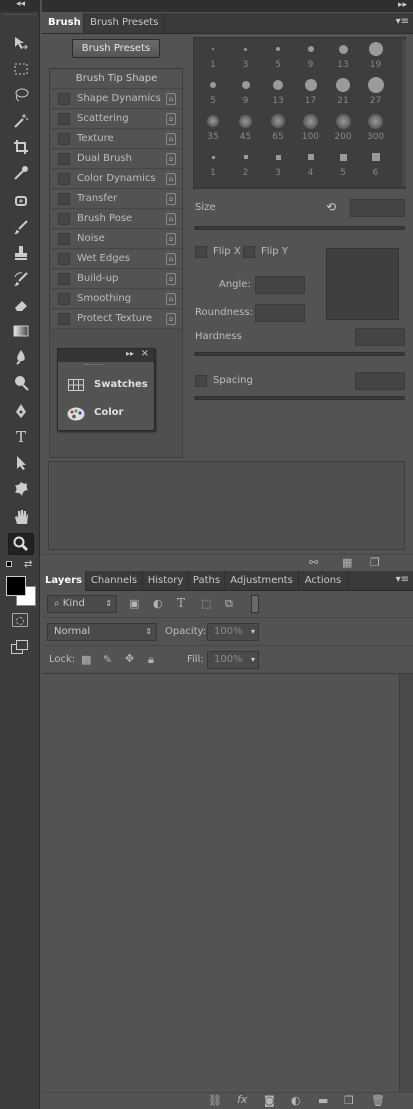 The height and width of the screenshot is (1109, 413). What do you see at coordinates (280, 285) in the screenshot?
I see `angle-field` at bounding box center [280, 285].